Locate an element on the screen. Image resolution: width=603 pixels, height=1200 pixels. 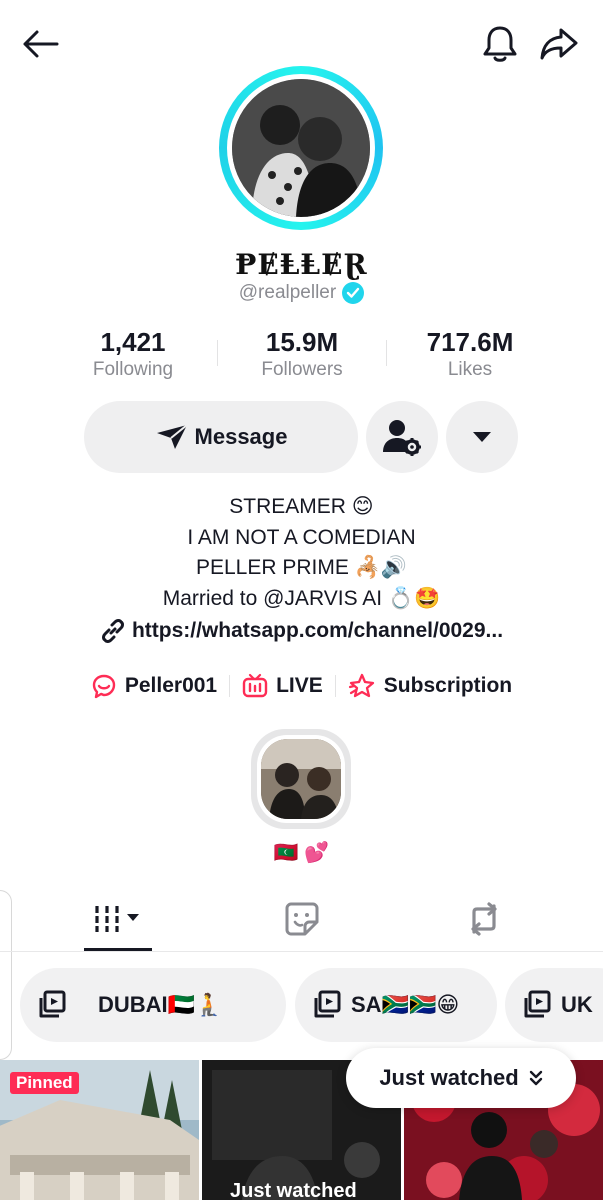
handle-row: @realpeller is located at coordinates (301, 293).